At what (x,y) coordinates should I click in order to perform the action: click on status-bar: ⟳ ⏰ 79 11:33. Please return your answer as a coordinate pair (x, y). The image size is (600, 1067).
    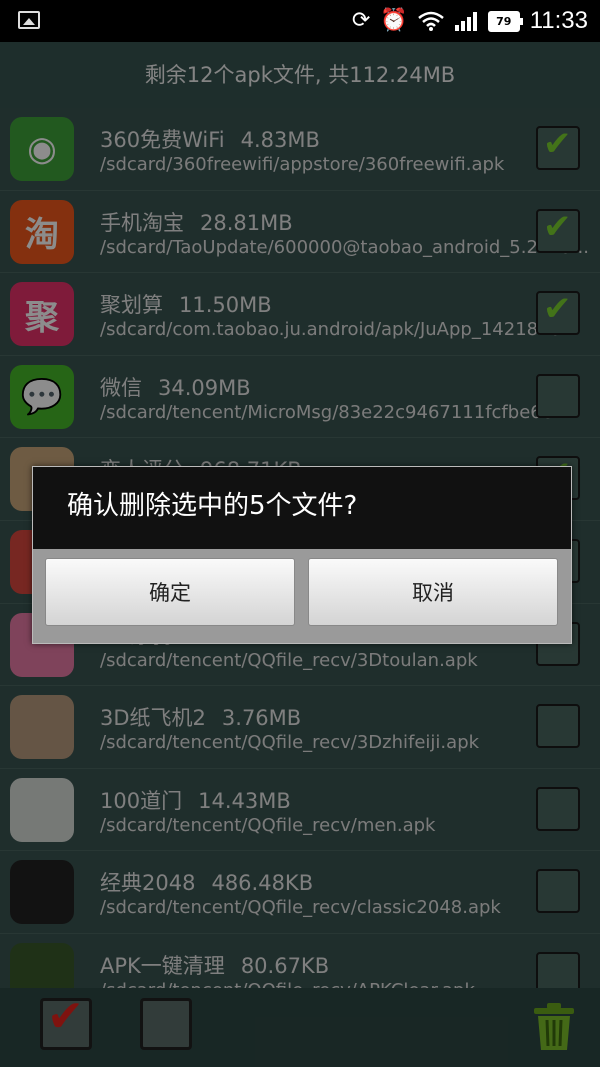
    Looking at the image, I should click on (300, 21).